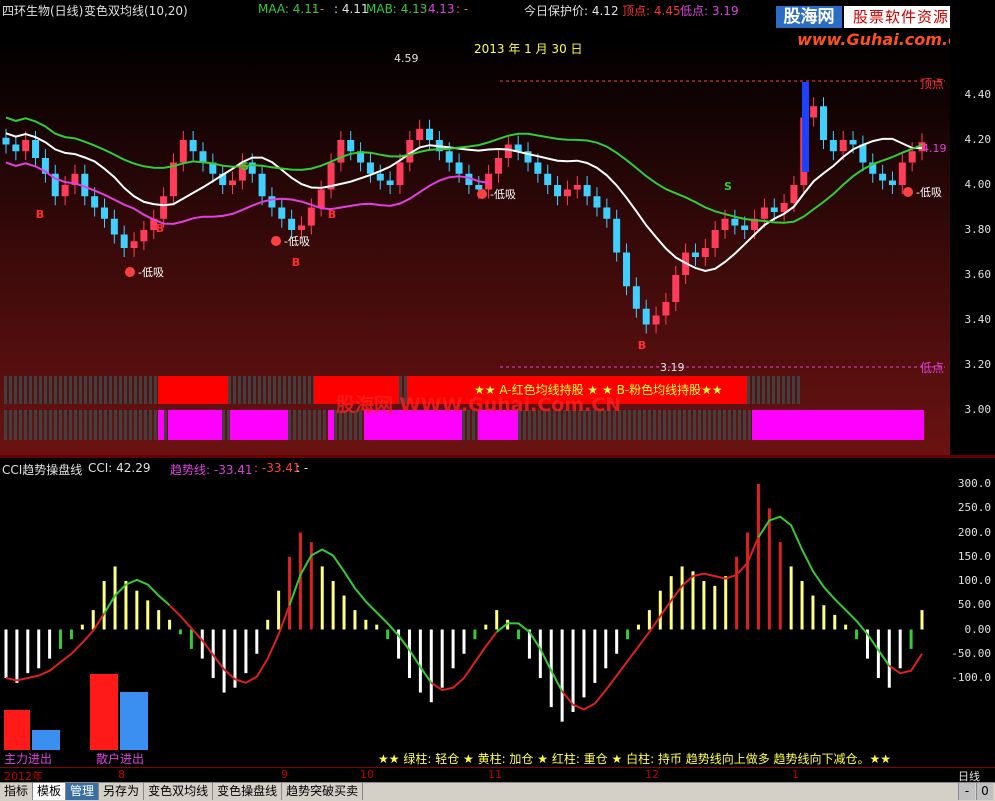 The height and width of the screenshot is (801, 995). What do you see at coordinates (978, 409) in the screenshot?
I see `price-axis-tick: 3.00` at bounding box center [978, 409].